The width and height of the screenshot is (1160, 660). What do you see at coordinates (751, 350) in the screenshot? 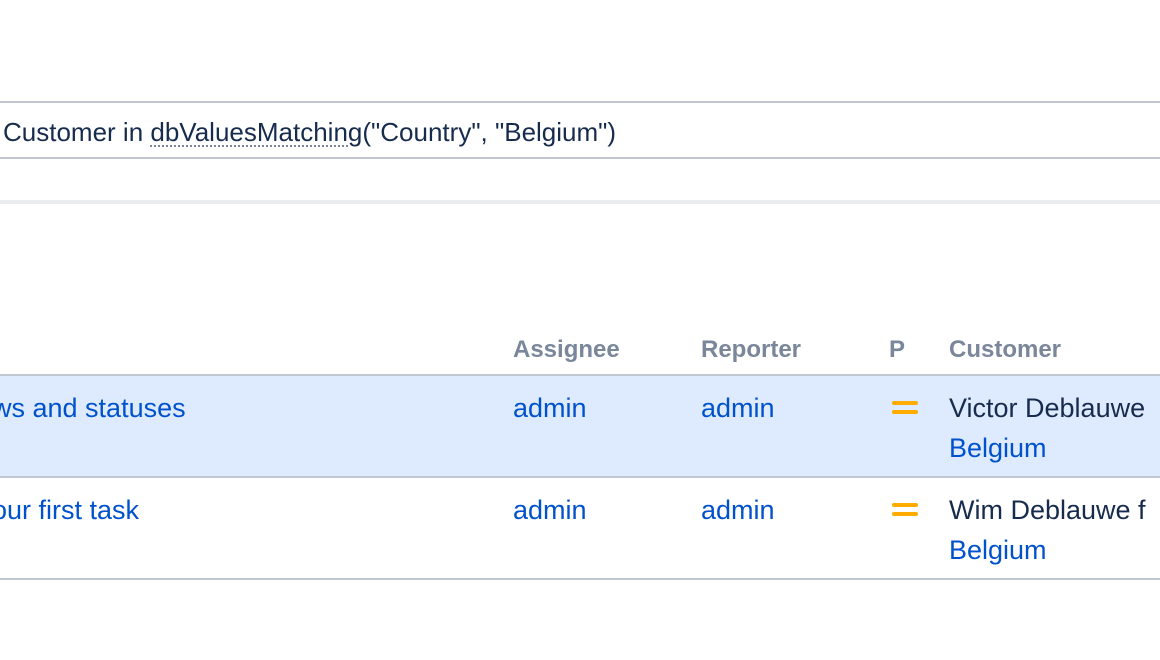
I see `column-header-reporter: Reporter` at bounding box center [751, 350].